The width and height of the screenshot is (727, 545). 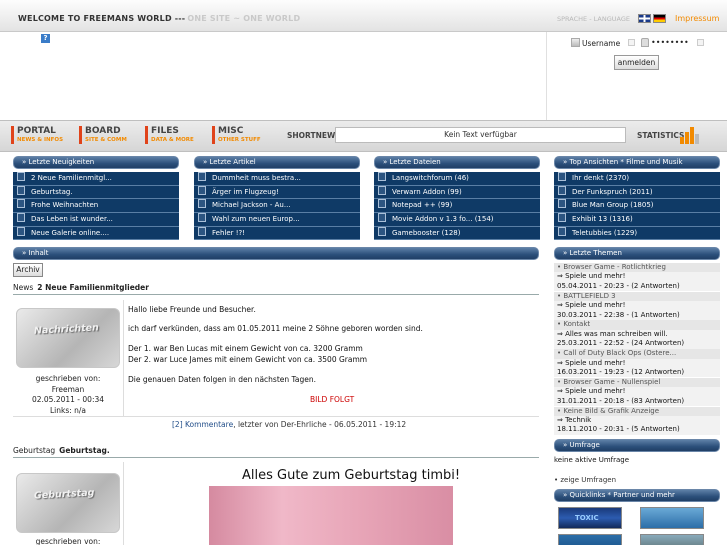 I want to click on nav-files: FILES DATA & MORE, so click(x=169, y=135).